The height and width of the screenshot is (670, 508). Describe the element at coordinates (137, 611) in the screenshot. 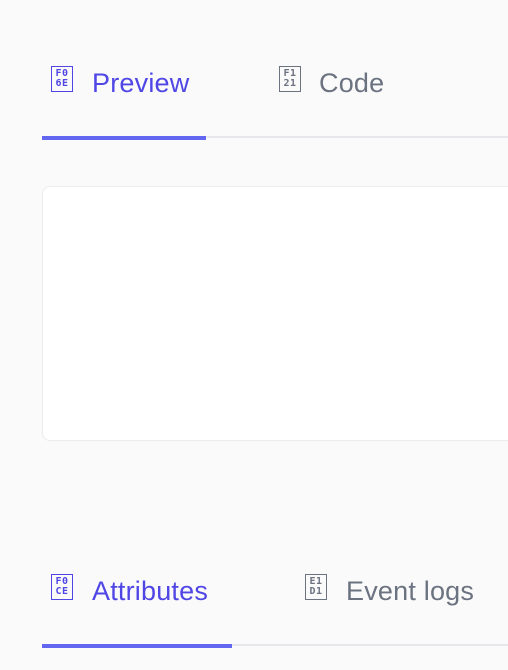

I see `tab-attributes: F0 CE Attributes` at that location.